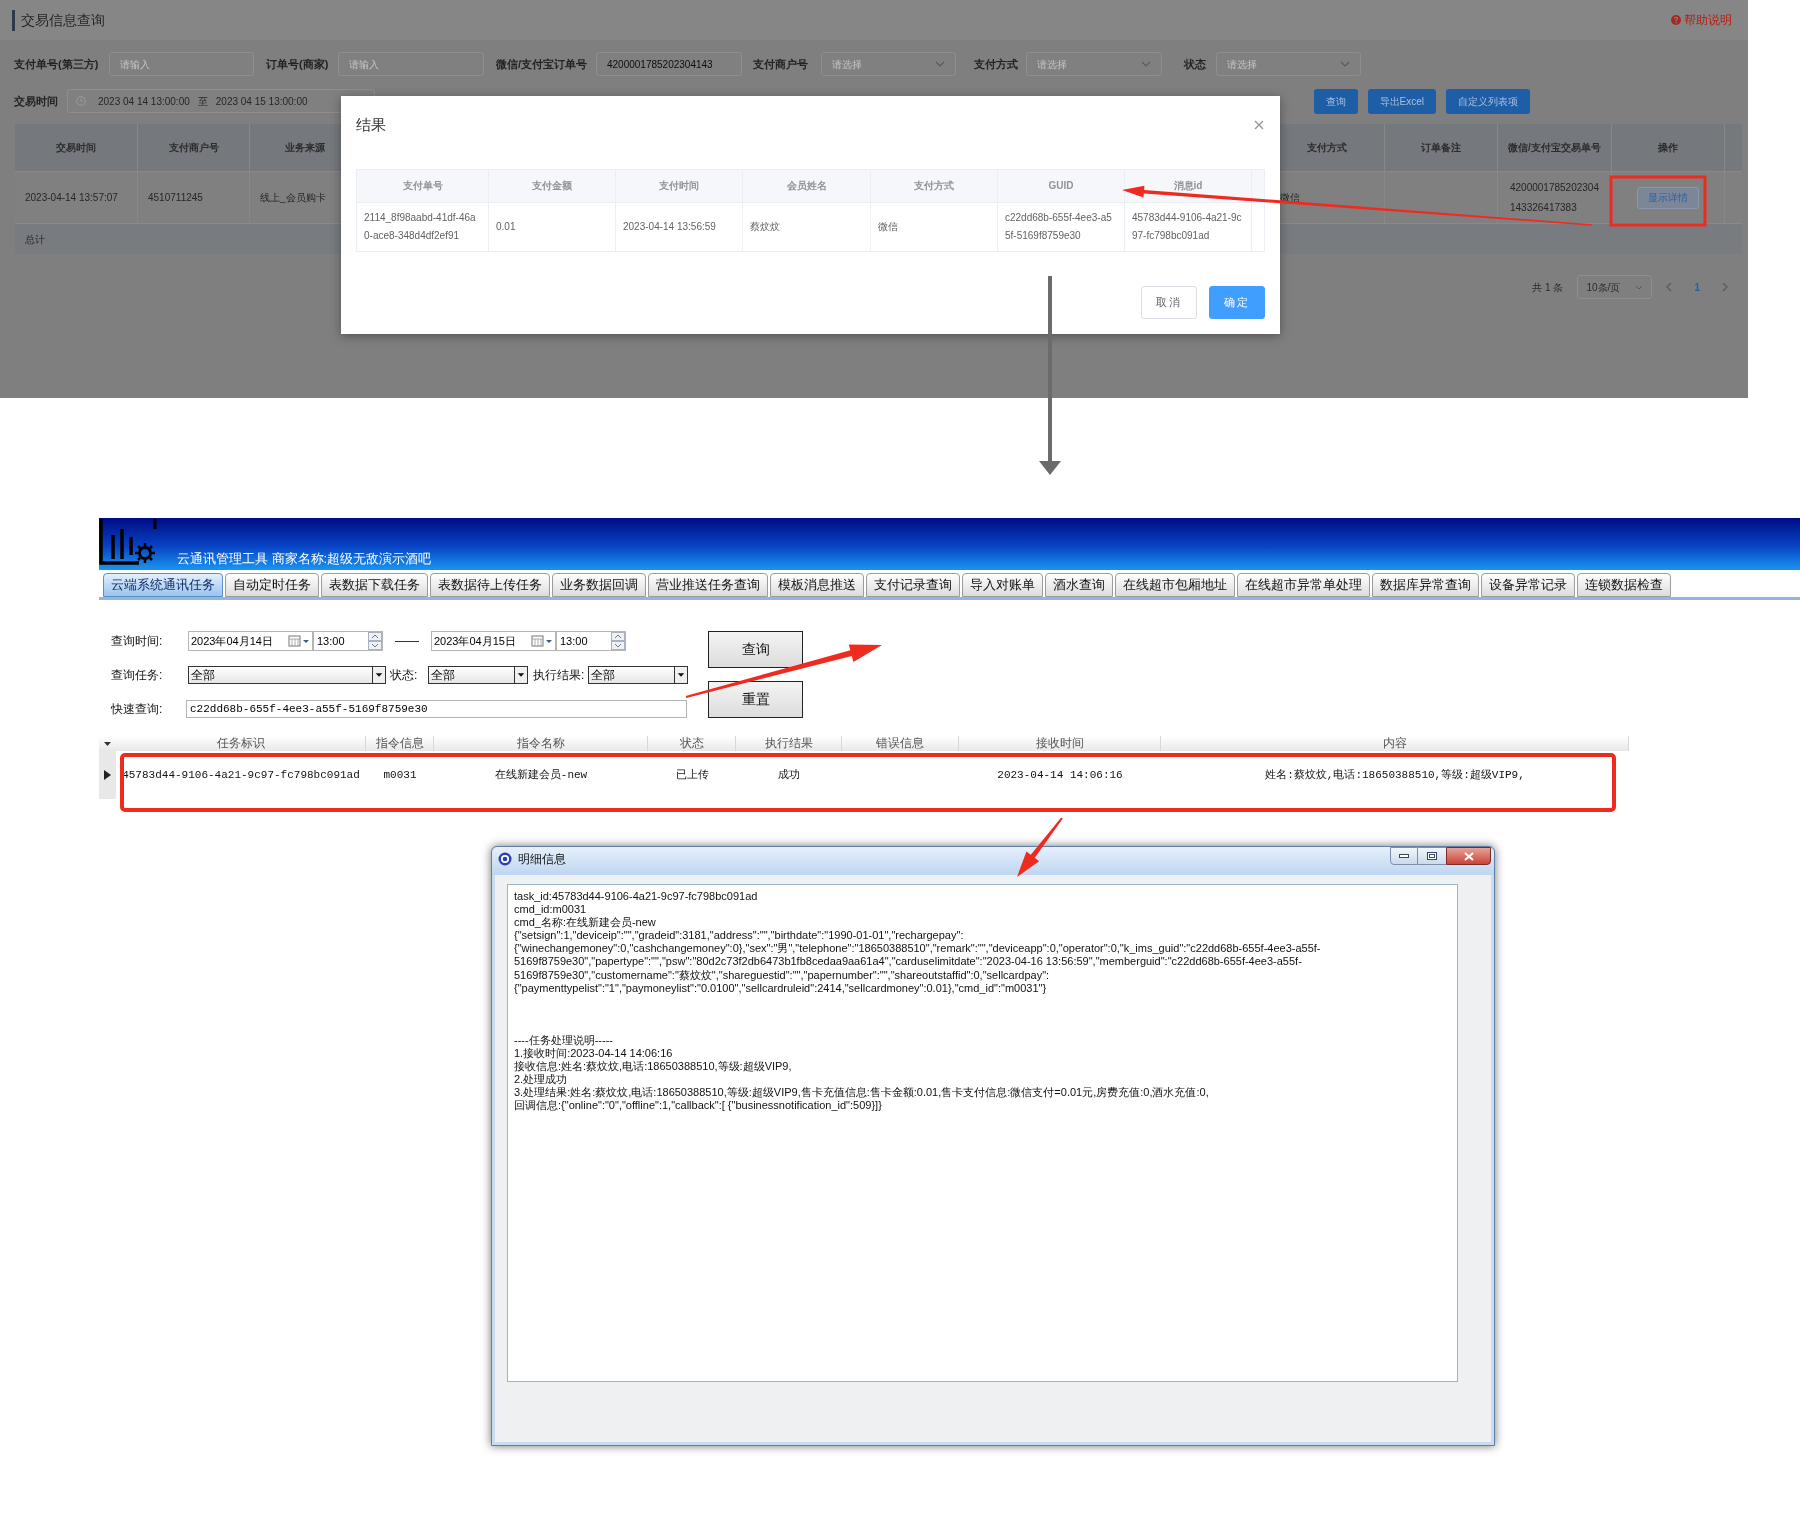 Image resolution: width=1800 pixels, height=1523 pixels. Describe the element at coordinates (76, 148) in the screenshot. I see `column-header: 交易时间` at that location.